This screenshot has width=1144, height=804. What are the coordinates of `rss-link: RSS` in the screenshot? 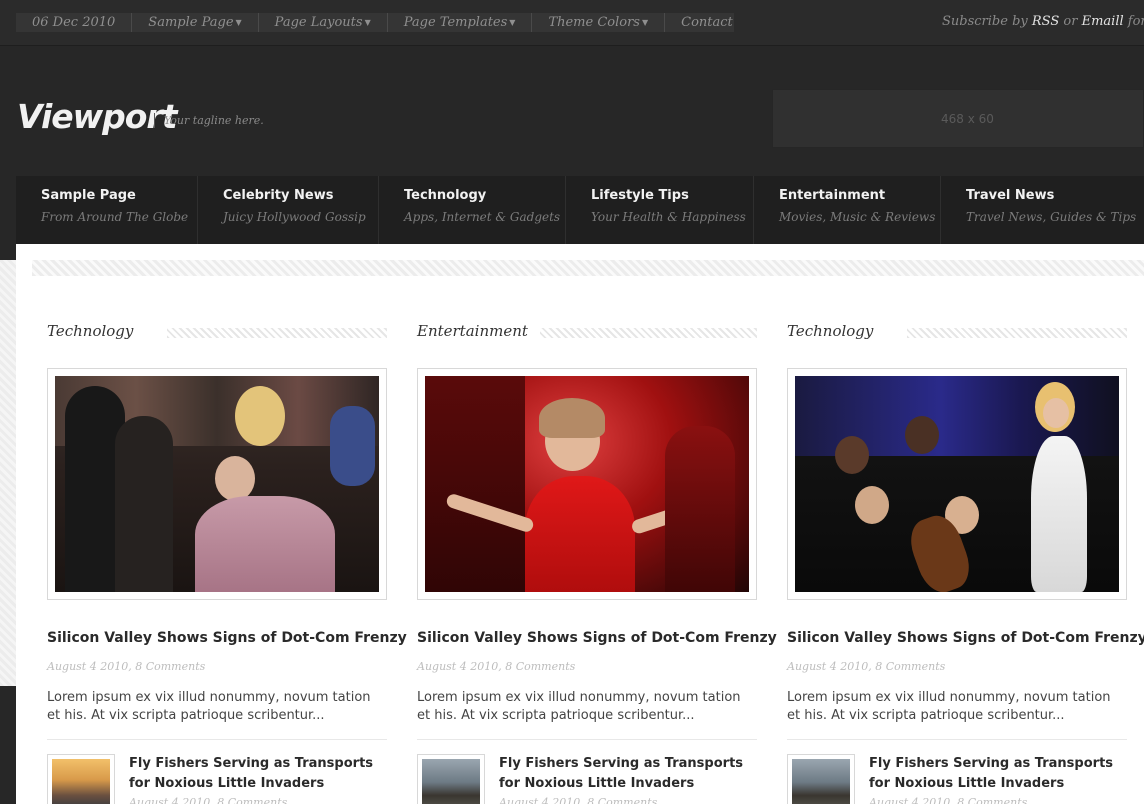 It's located at (1045, 21).